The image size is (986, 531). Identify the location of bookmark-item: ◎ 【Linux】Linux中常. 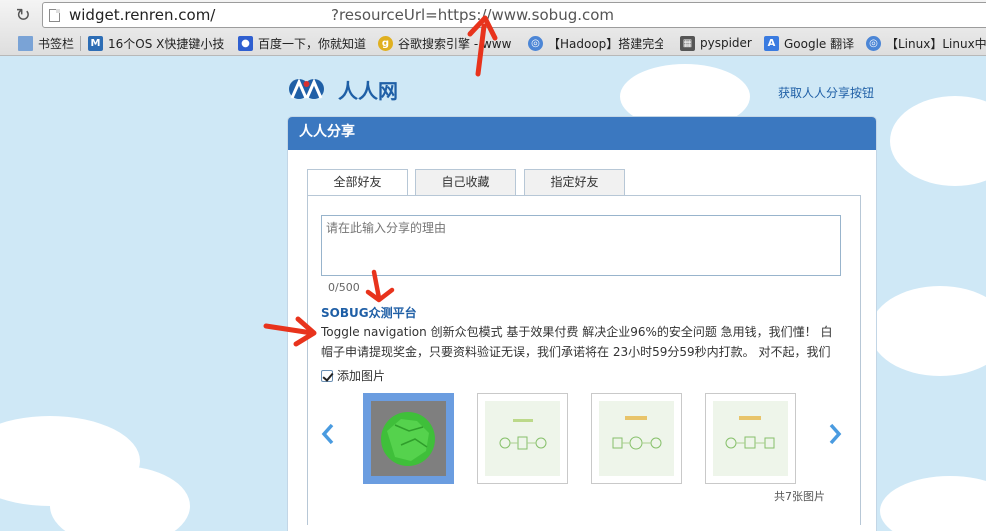
(926, 43).